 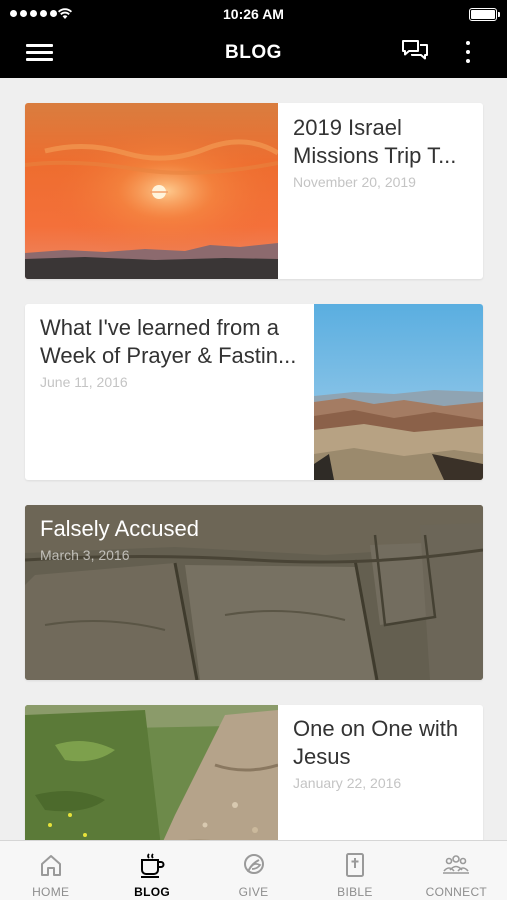 I want to click on post-date: March 3, 2016, so click(x=85, y=555).